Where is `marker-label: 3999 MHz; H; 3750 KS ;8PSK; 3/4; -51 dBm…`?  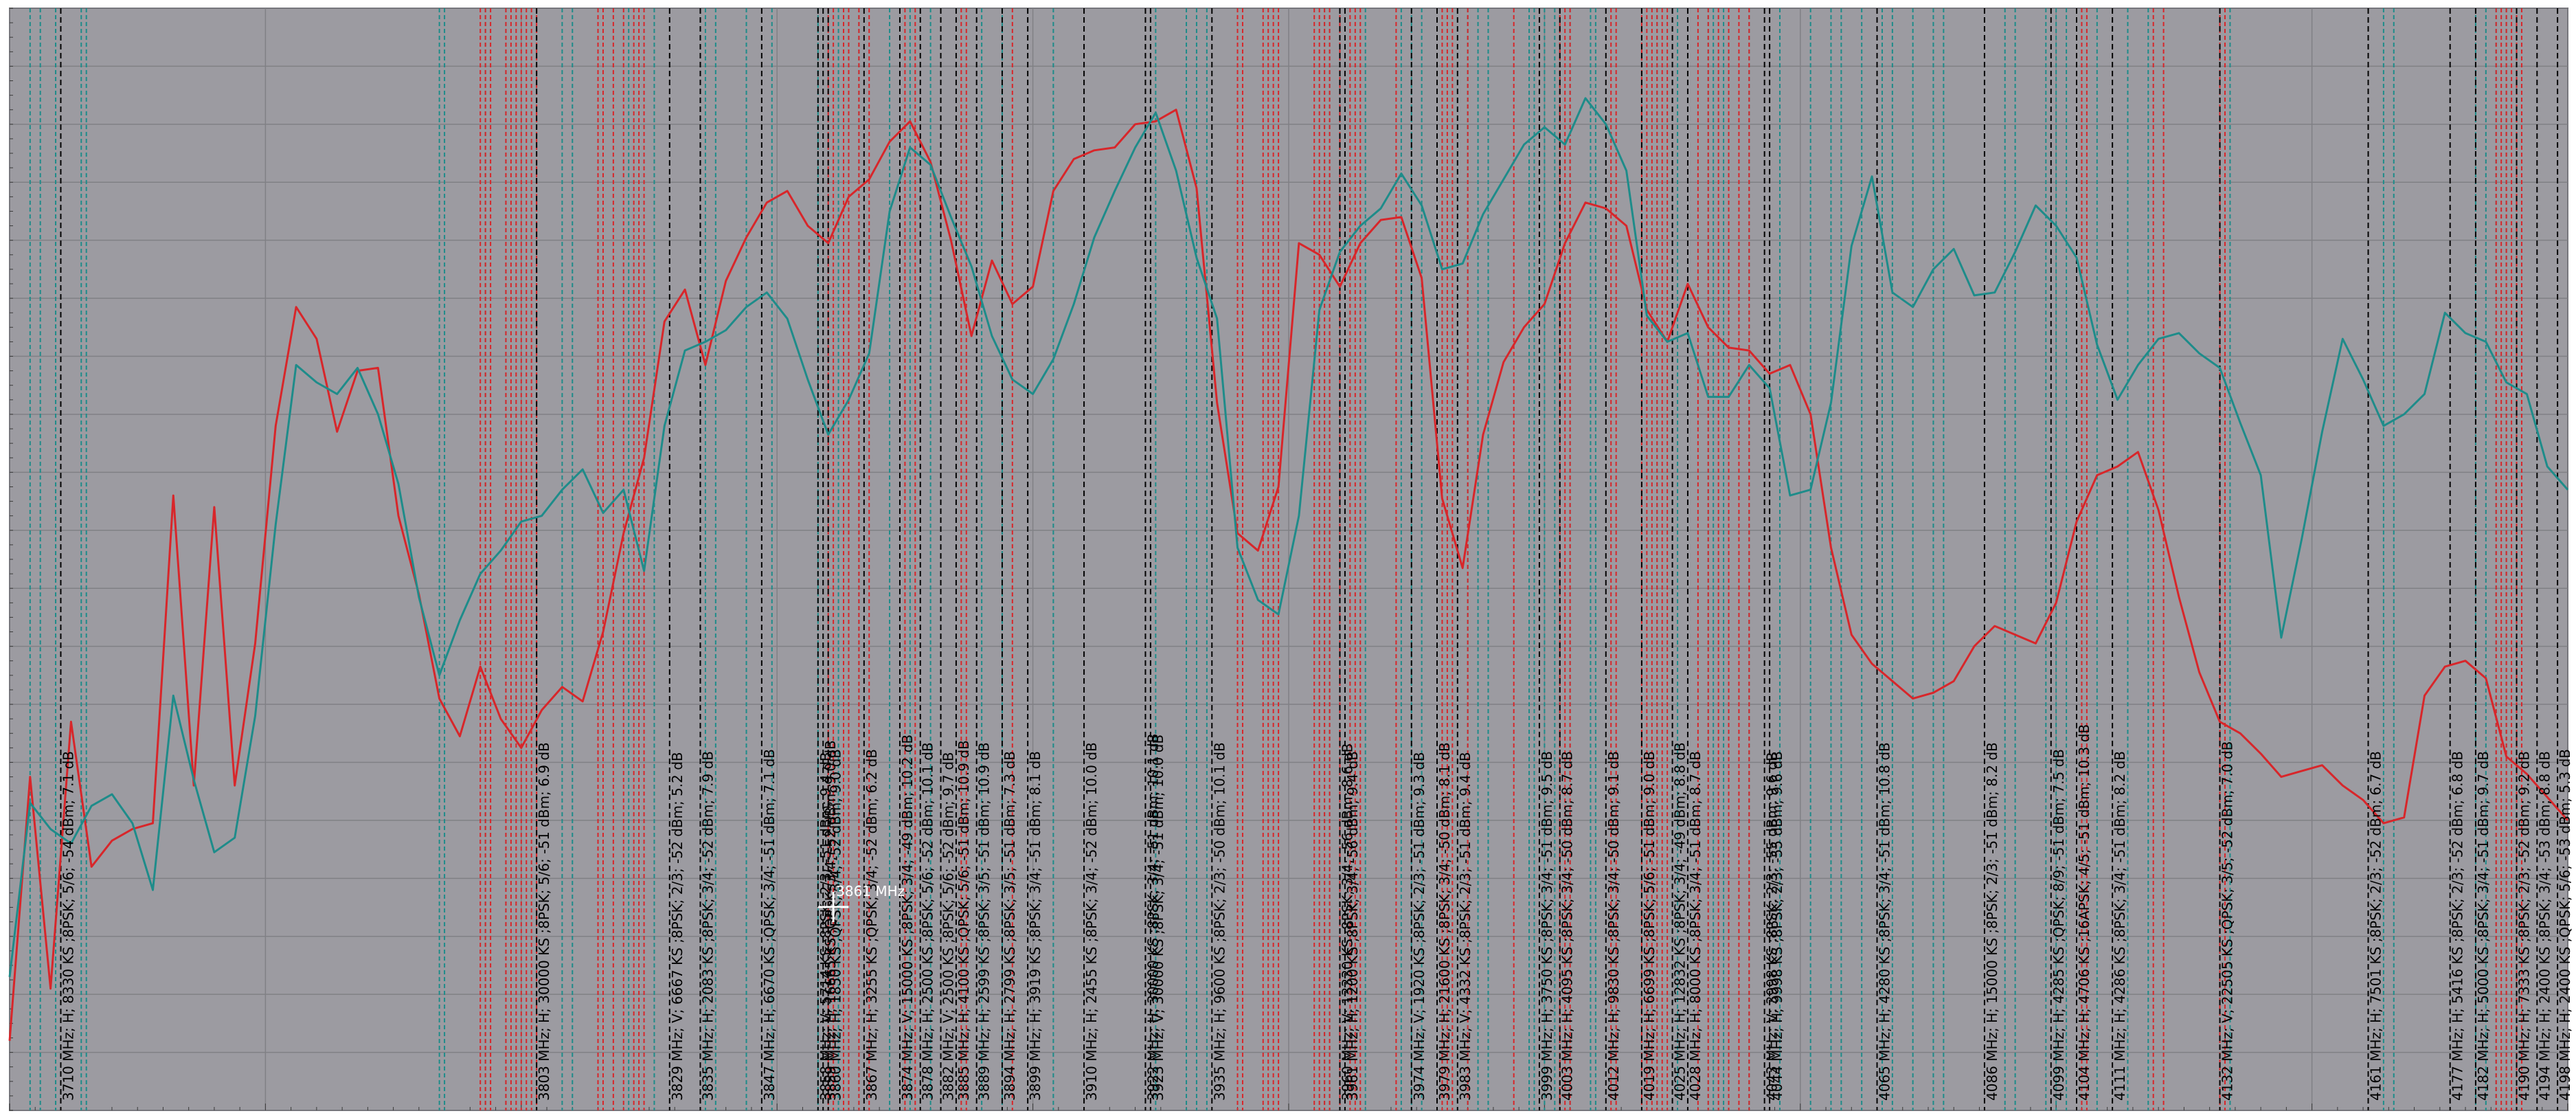 marker-label: 3999 MHz; H; 3750 KS ;8PSK; 3/4; -51 dBm… is located at coordinates (1547, 926).